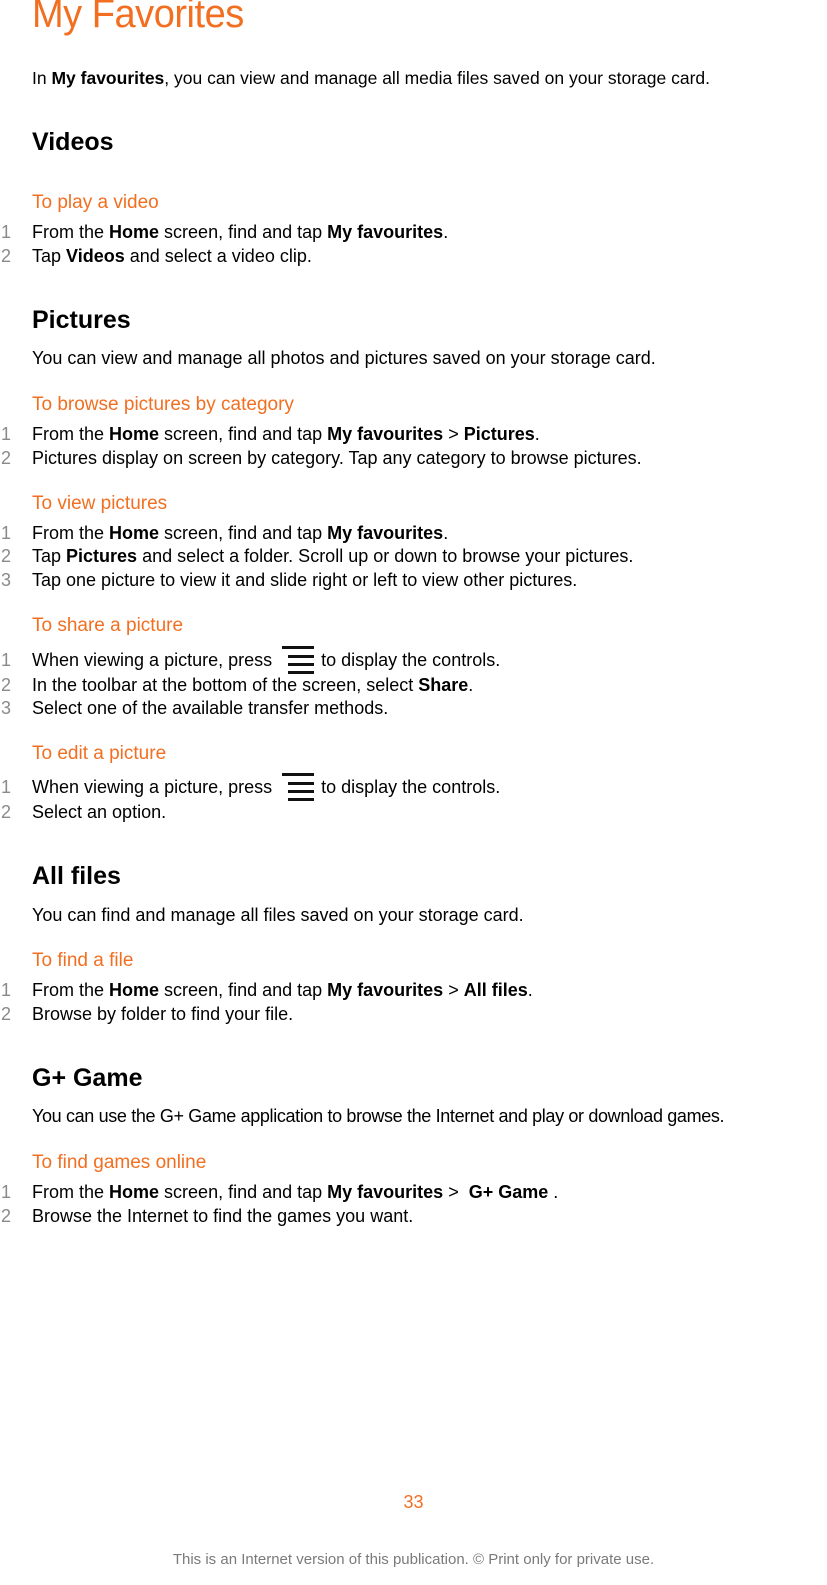 The height and width of the screenshot is (1585, 827). I want to click on step: 2 Select an option., so click(83, 812).